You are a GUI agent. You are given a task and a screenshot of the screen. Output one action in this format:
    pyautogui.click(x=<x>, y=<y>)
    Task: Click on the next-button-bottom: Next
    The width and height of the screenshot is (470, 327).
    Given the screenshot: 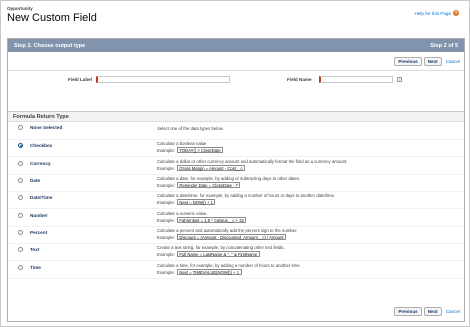 What is the action you would take?
    pyautogui.click(x=432, y=311)
    